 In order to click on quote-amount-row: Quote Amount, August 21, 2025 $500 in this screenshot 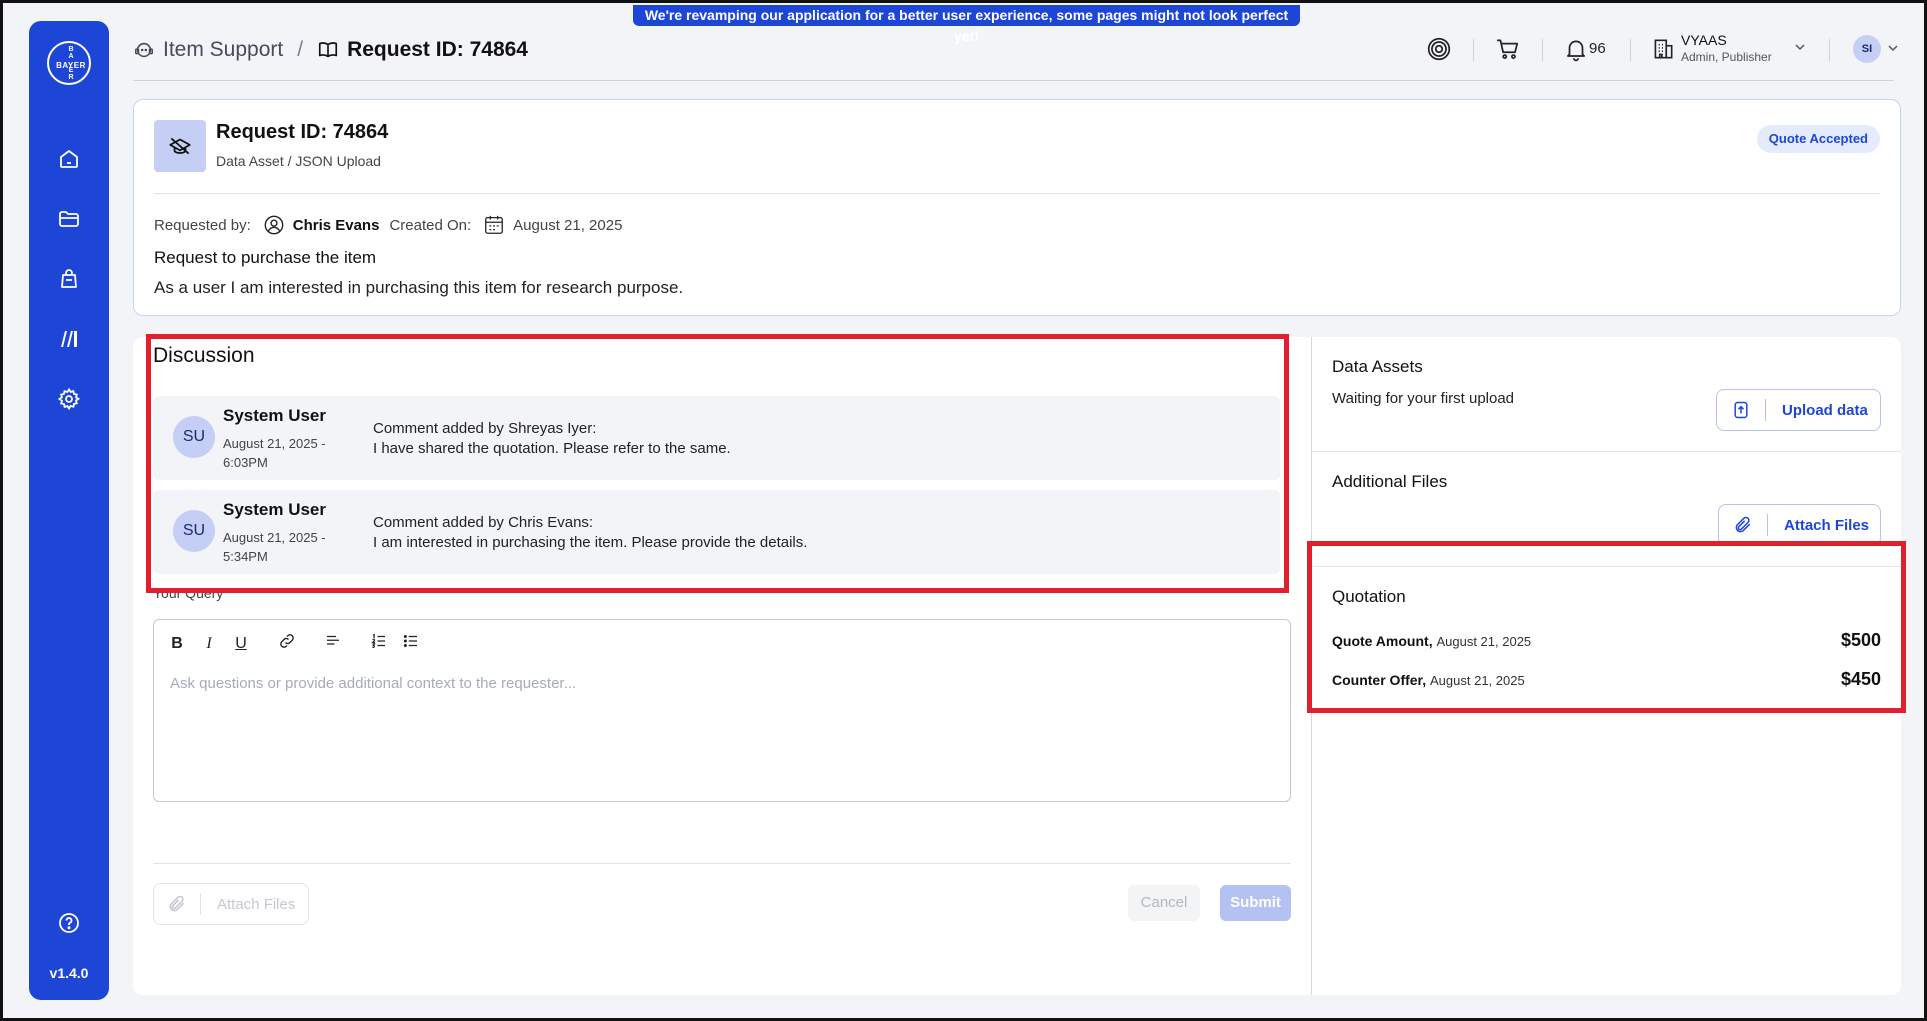, I will do `click(1606, 640)`.